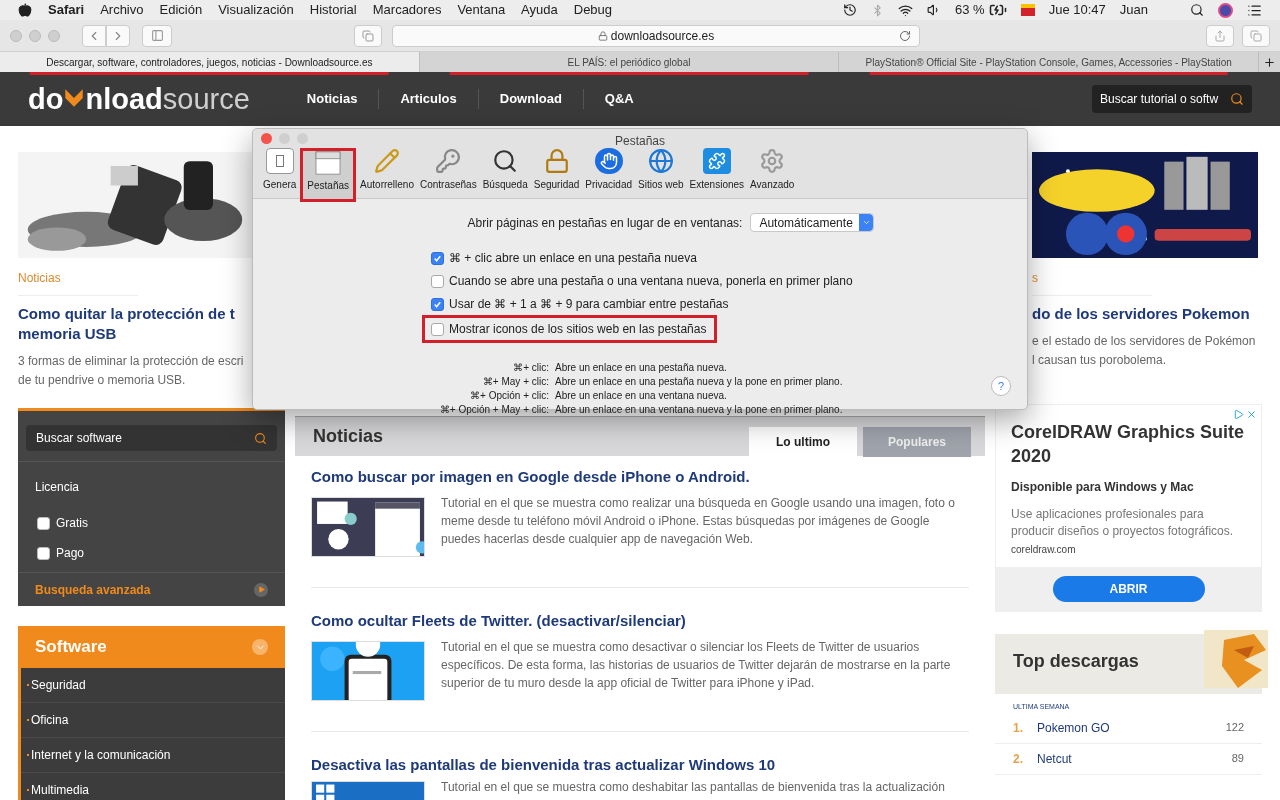  What do you see at coordinates (1128, 728) in the screenshot?
I see `ranking-row: 1. Pokemon GO 122` at bounding box center [1128, 728].